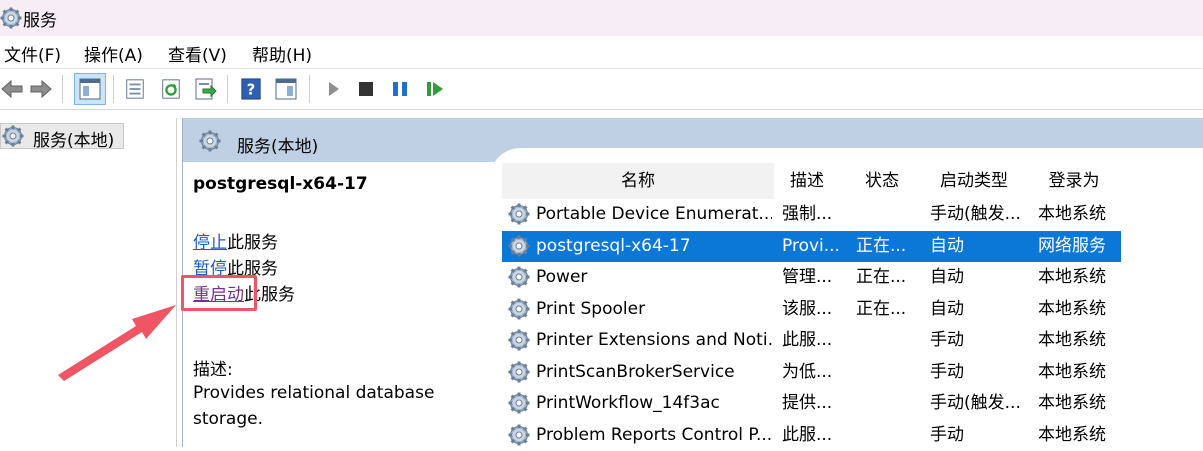 The width and height of the screenshot is (1203, 451). Describe the element at coordinates (286, 89) in the screenshot. I see `show-hide-icon` at that location.